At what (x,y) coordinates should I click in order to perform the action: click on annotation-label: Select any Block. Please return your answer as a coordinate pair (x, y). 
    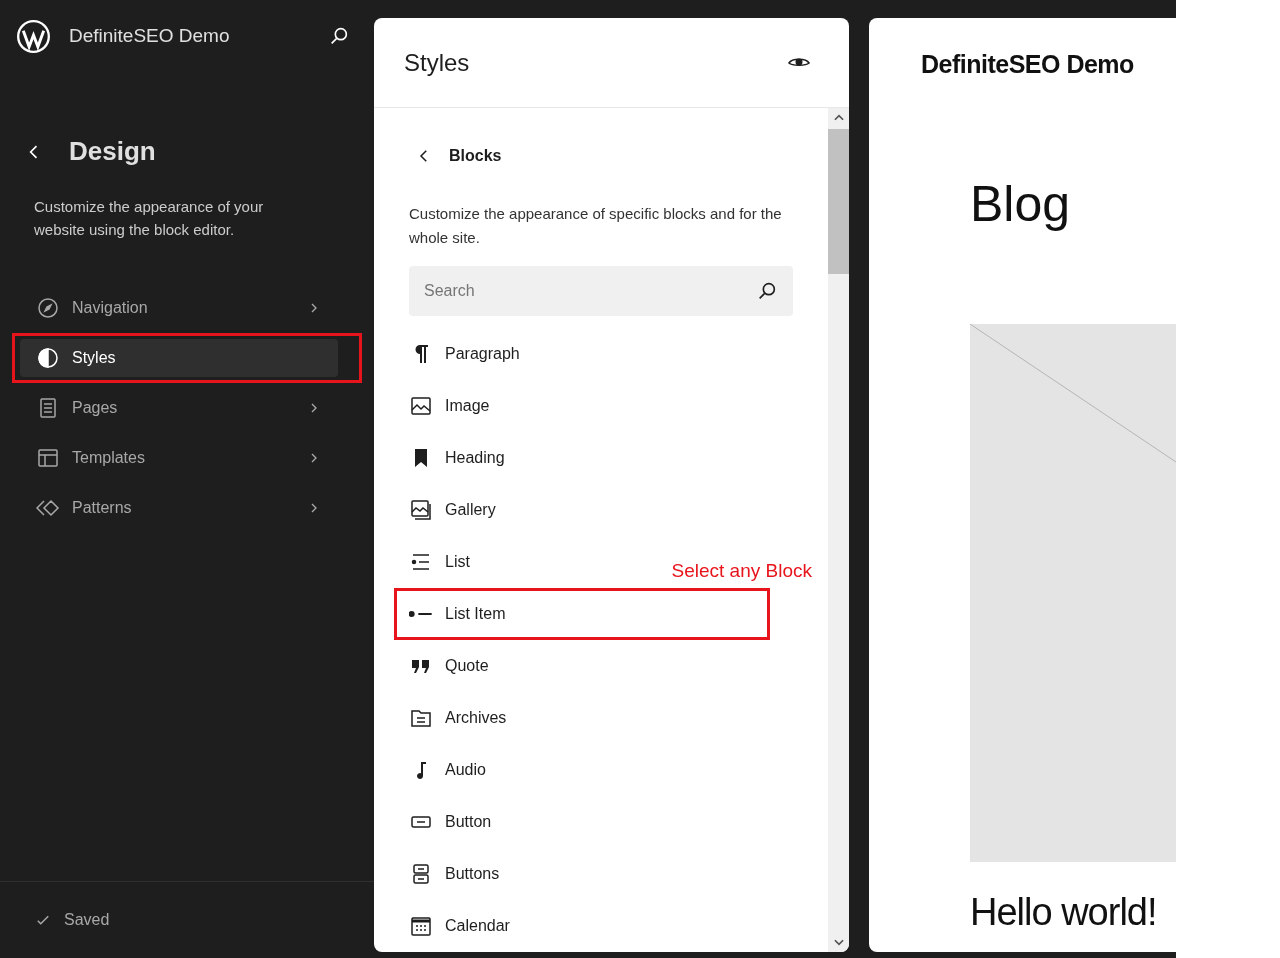
    Looking at the image, I should click on (741, 570).